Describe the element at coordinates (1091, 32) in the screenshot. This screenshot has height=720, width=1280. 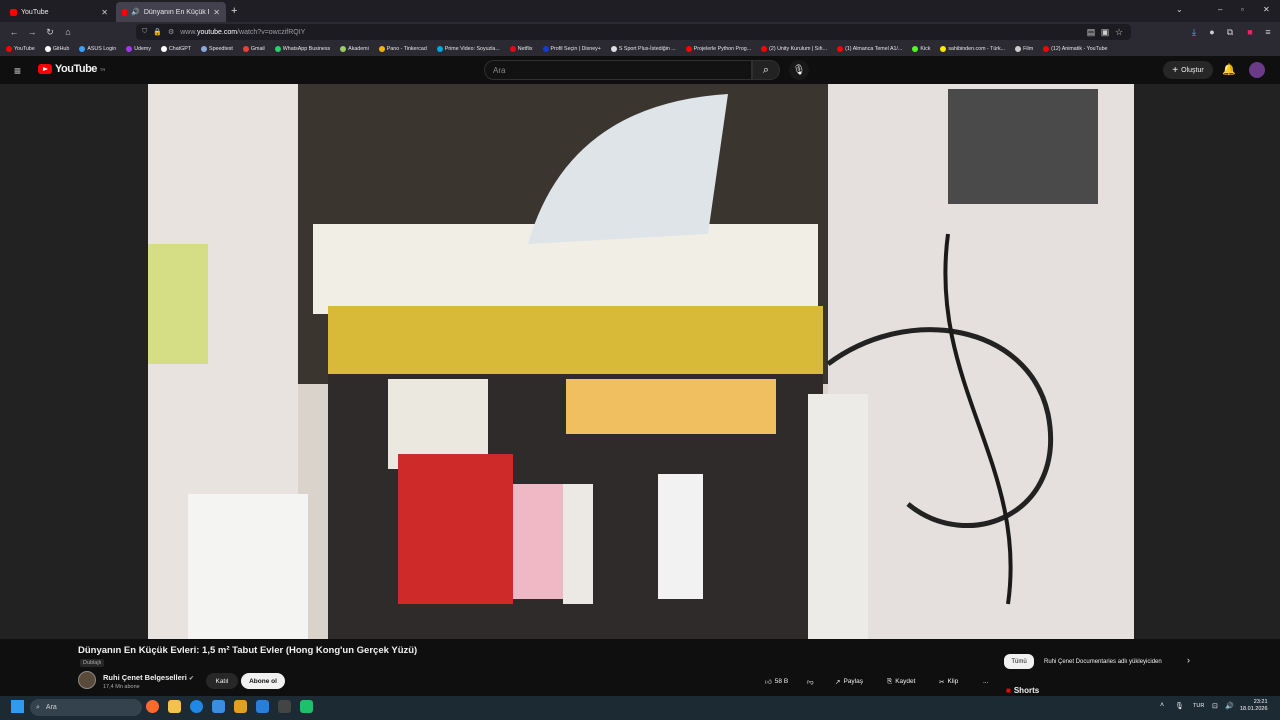
I see `reader-view-icon: ▤` at that location.